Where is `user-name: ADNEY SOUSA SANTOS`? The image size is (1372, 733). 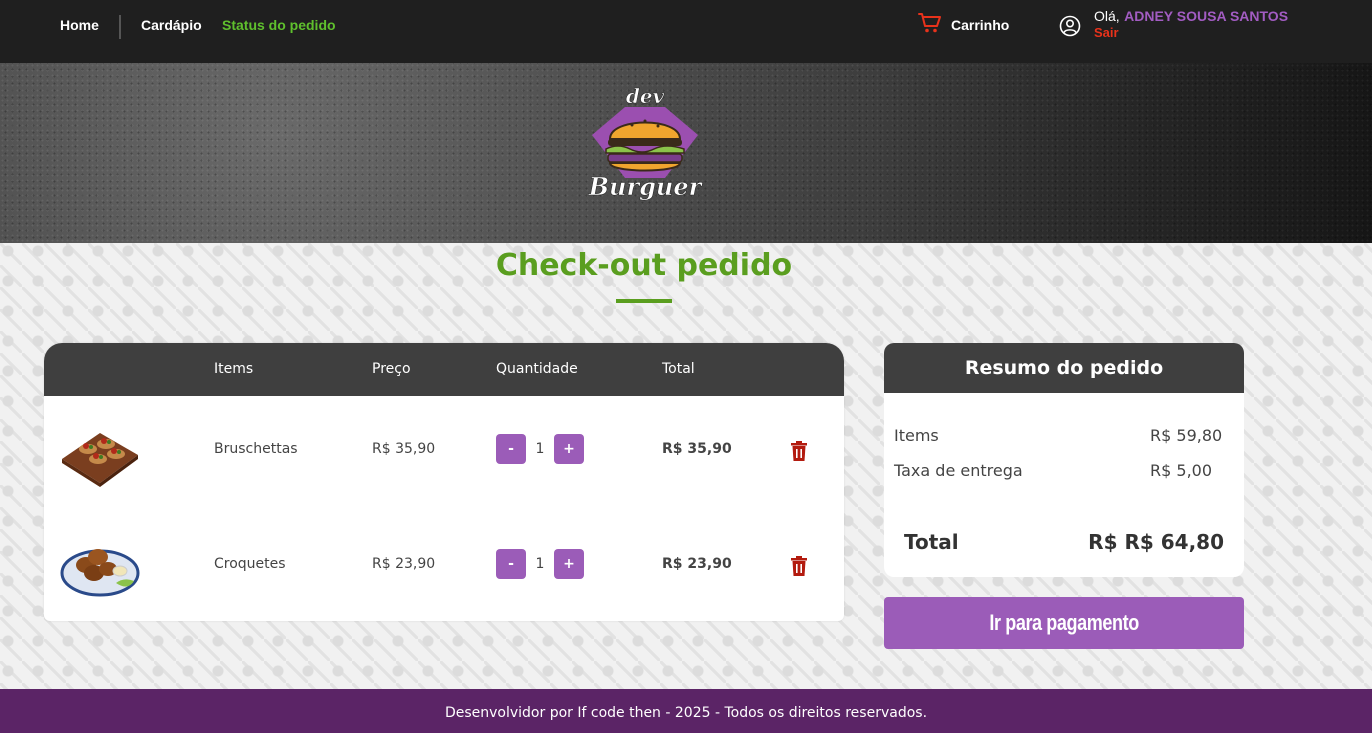 user-name: ADNEY SOUSA SANTOS is located at coordinates (1206, 16).